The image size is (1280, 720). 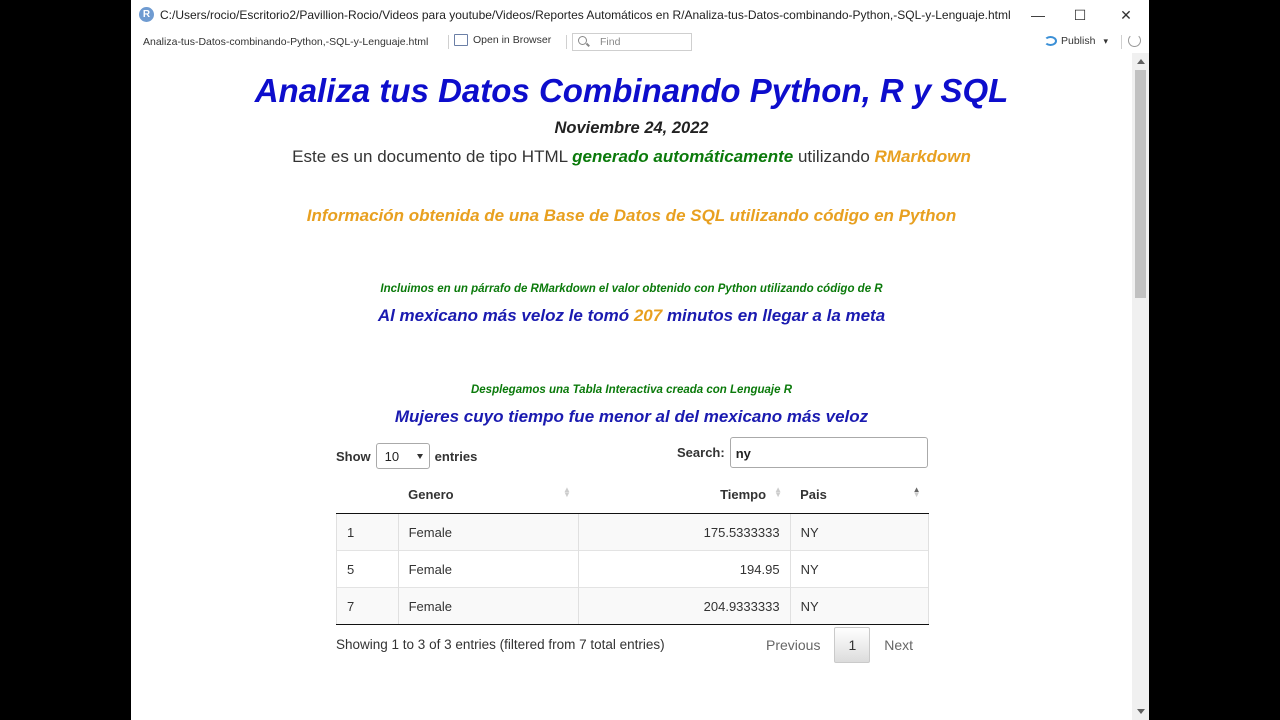 I want to click on fastest-text: minutos en llegar a la meta, so click(x=774, y=315).